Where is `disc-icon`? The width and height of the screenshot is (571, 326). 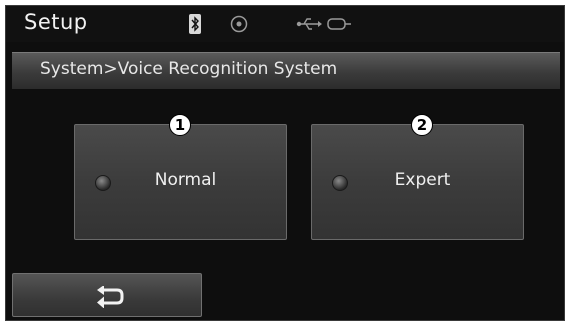 disc-icon is located at coordinates (239, 24).